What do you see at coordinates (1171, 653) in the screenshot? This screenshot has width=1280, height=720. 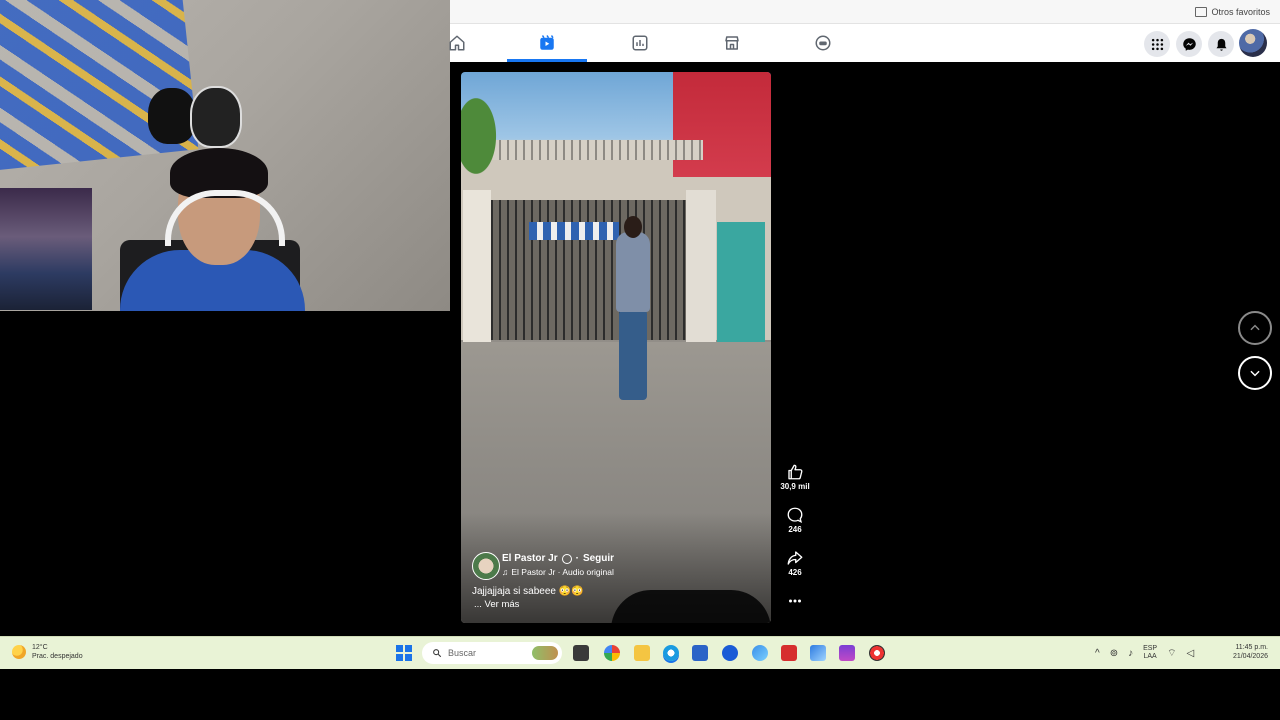 I see `wifi-icon: ⌔` at bounding box center [1171, 653].